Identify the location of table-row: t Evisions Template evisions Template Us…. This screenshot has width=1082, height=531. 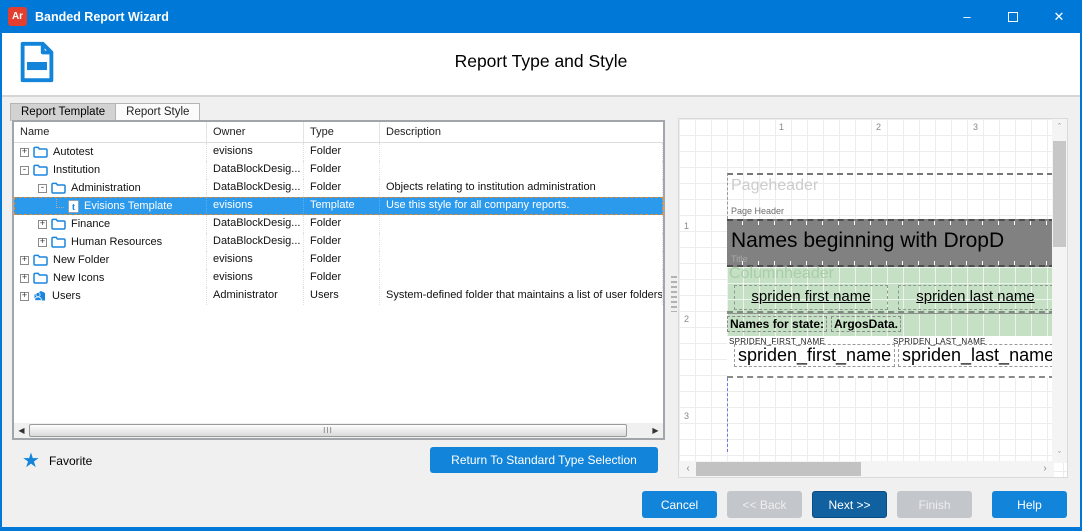
(338, 206).